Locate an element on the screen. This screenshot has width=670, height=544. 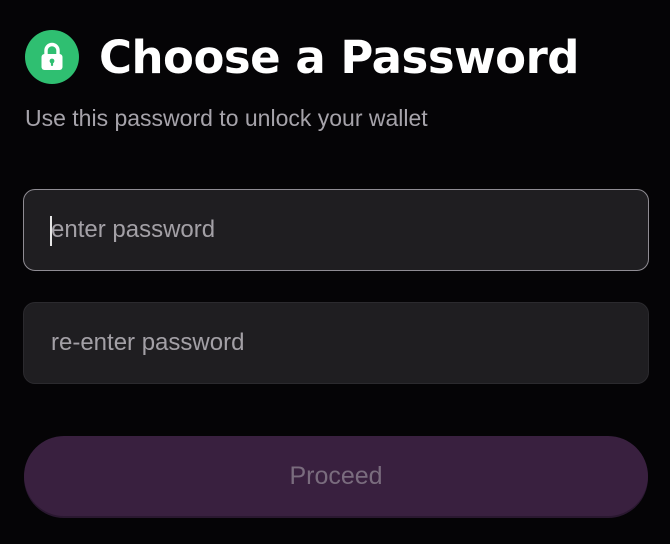
lock-glyph is located at coordinates (52, 56).